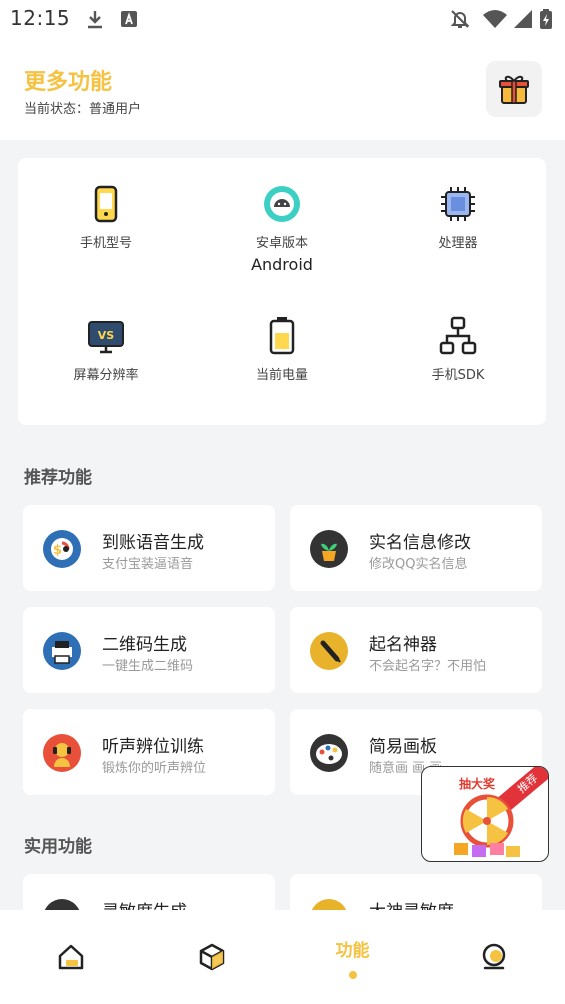 Image resolution: width=565 pixels, height=1004 pixels. I want to click on pen-icon, so click(329, 651).